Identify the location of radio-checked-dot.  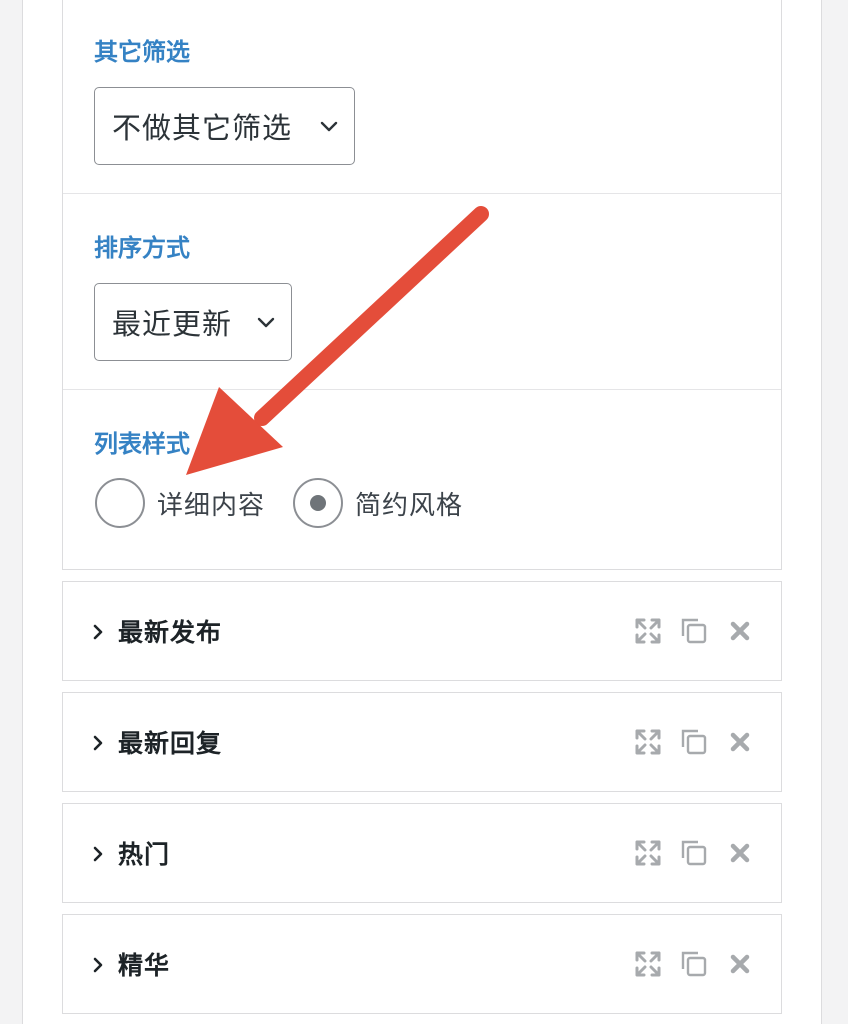
(318, 503).